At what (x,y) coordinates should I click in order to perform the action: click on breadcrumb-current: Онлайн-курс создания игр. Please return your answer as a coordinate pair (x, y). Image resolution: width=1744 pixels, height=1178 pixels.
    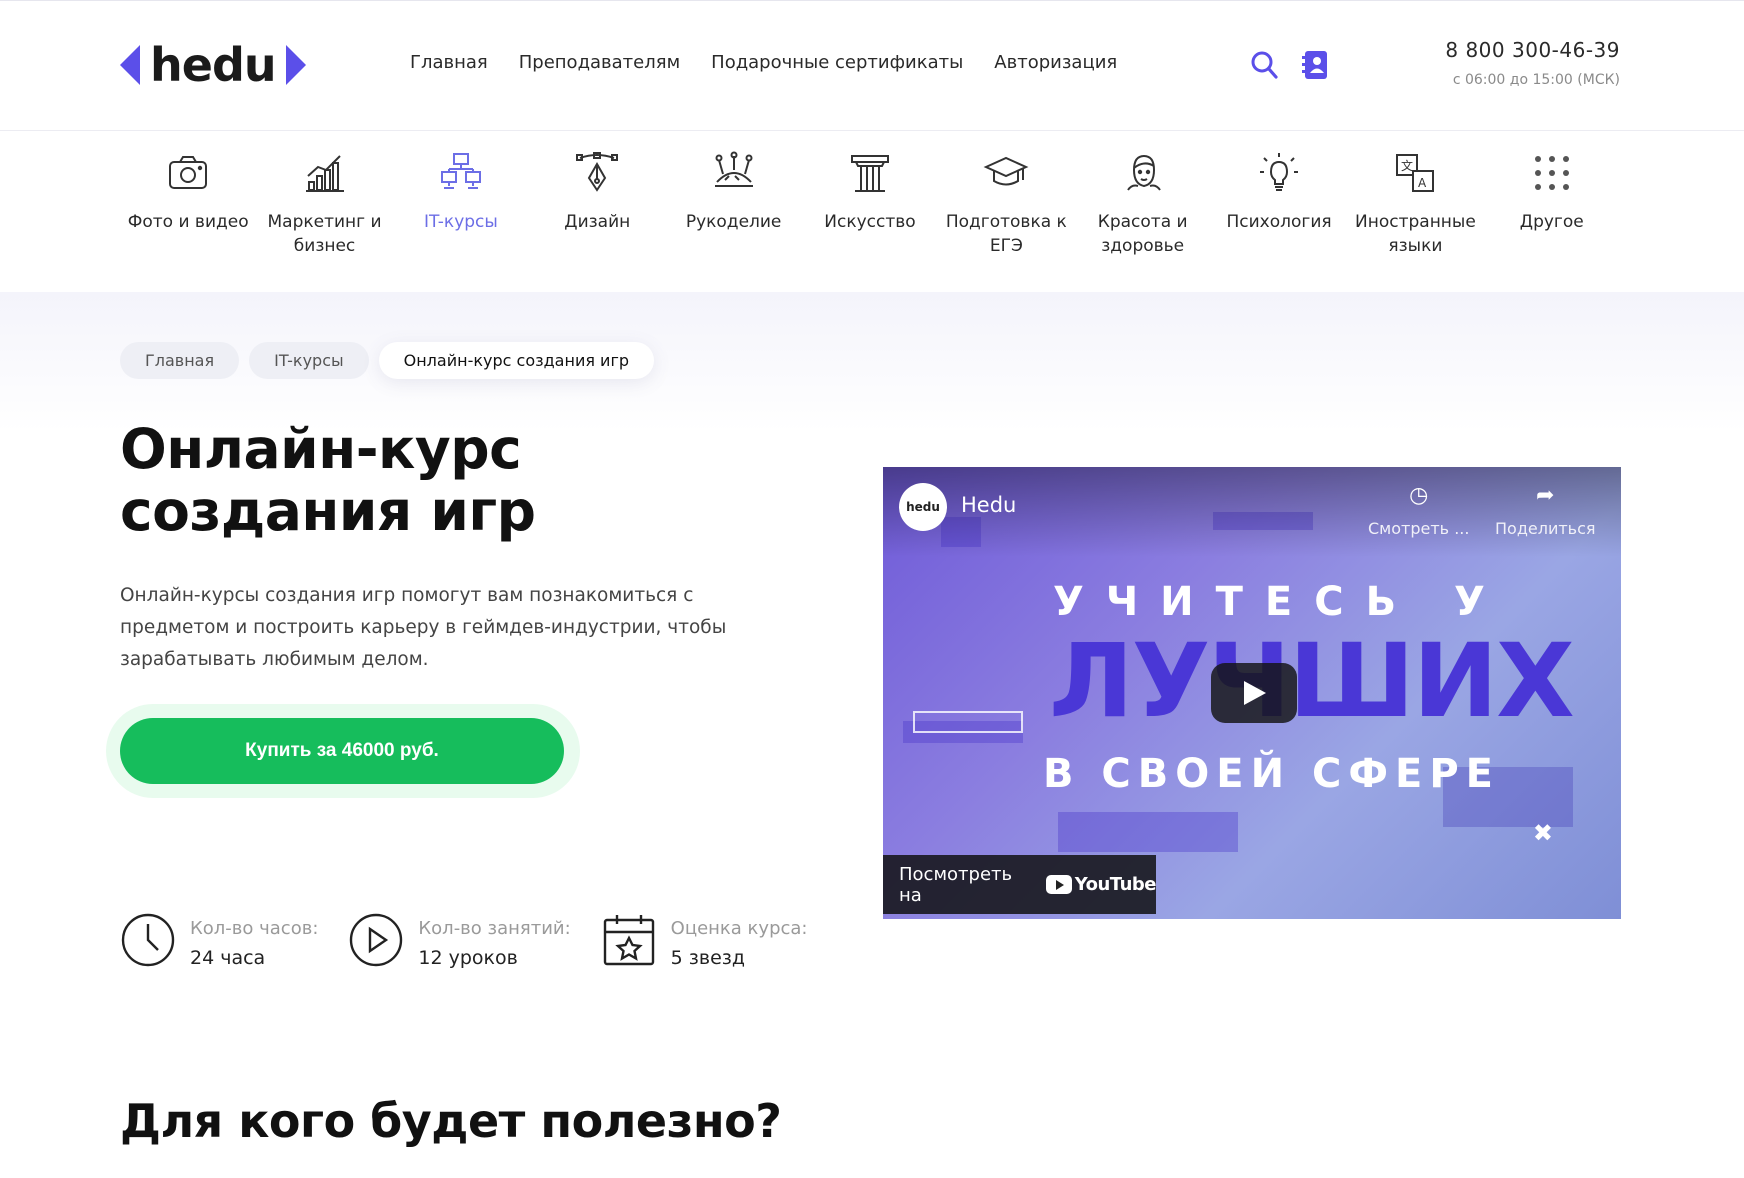
    Looking at the image, I should click on (516, 360).